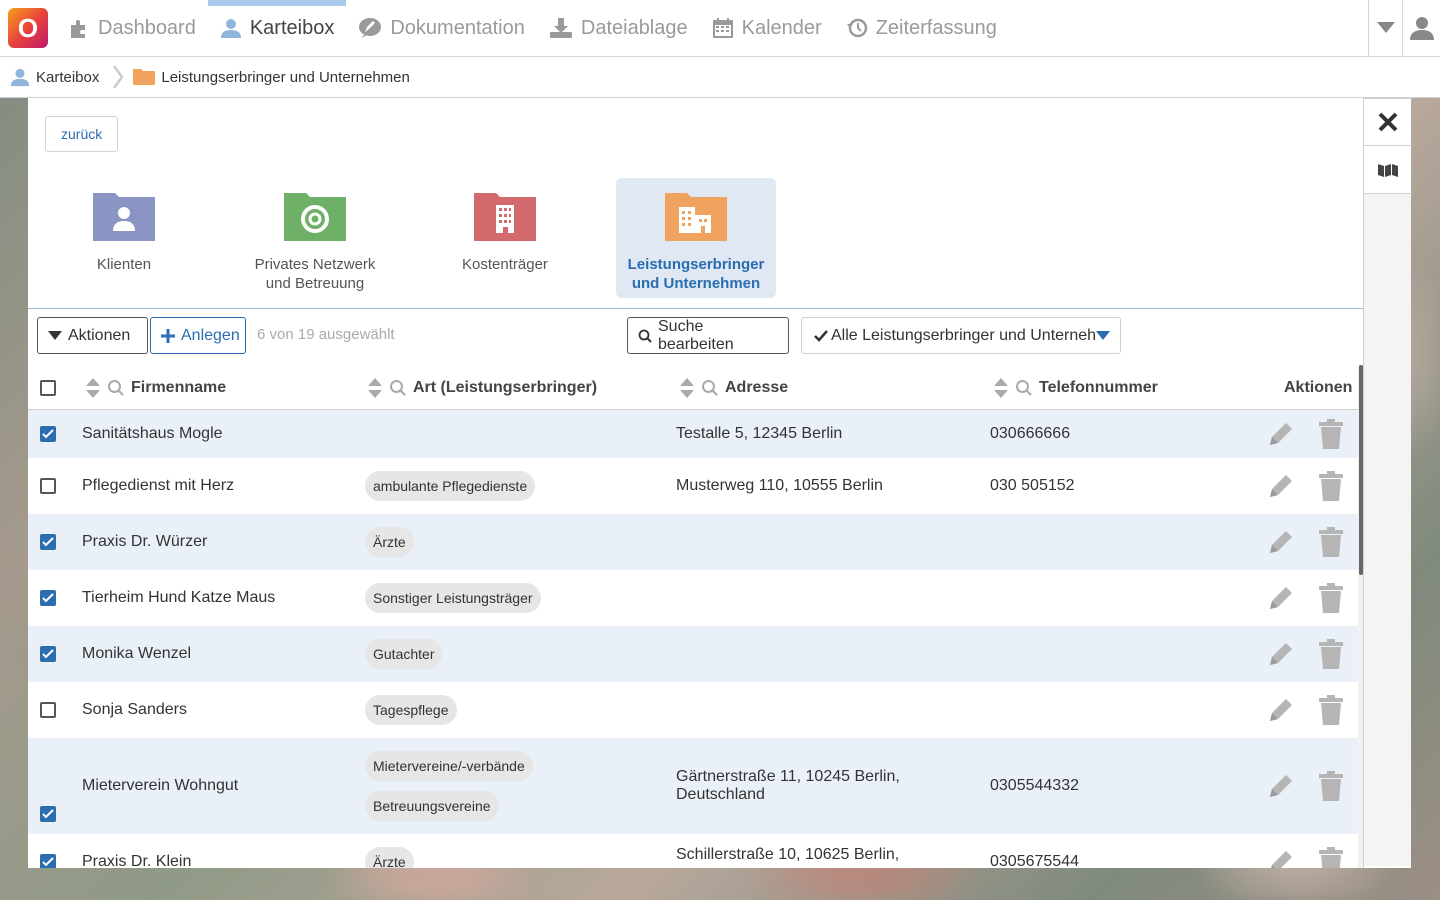 The width and height of the screenshot is (1440, 900). What do you see at coordinates (92, 335) in the screenshot?
I see `actions-dropdown-button: Aktionen` at bounding box center [92, 335].